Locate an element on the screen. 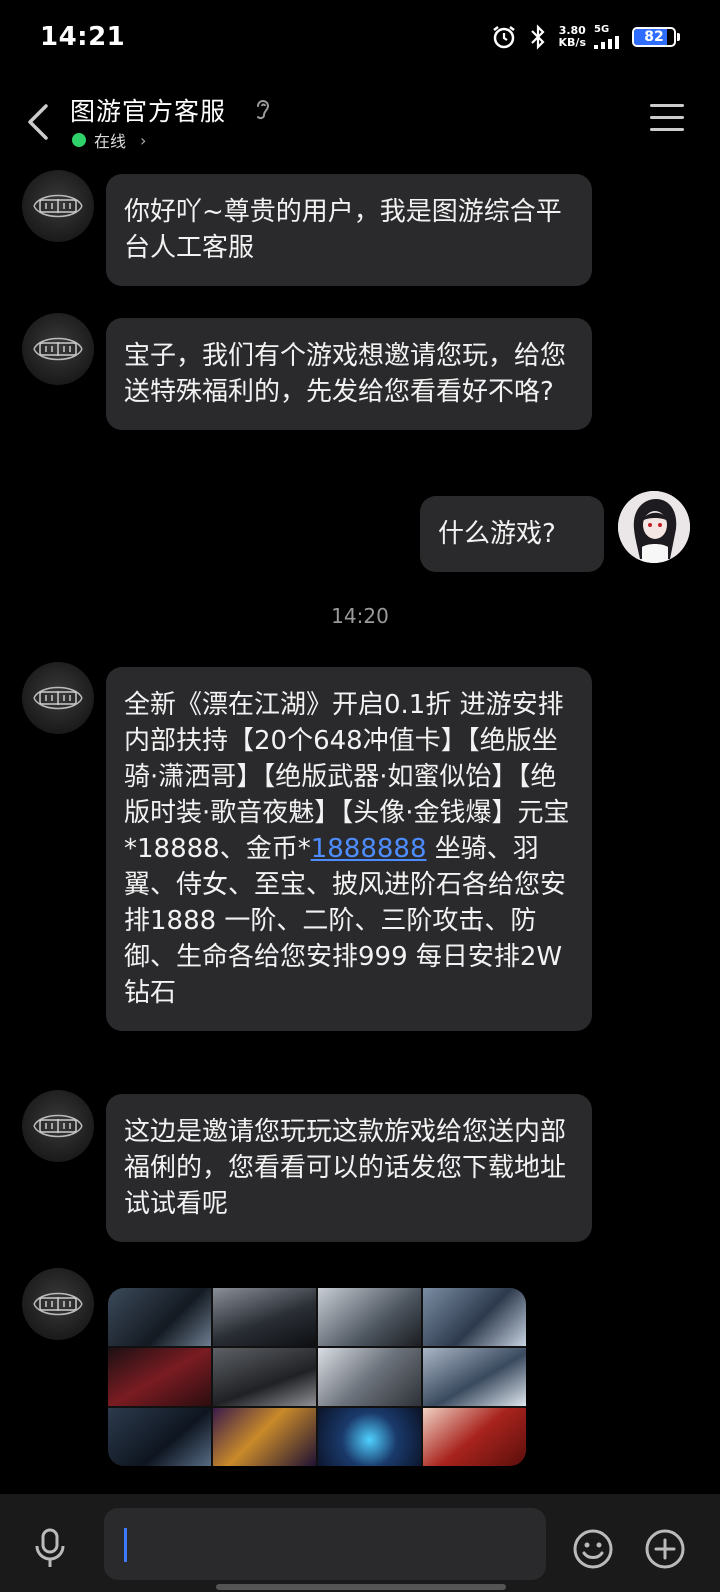 The height and width of the screenshot is (1592, 720). menu-icon is located at coordinates (667, 105).